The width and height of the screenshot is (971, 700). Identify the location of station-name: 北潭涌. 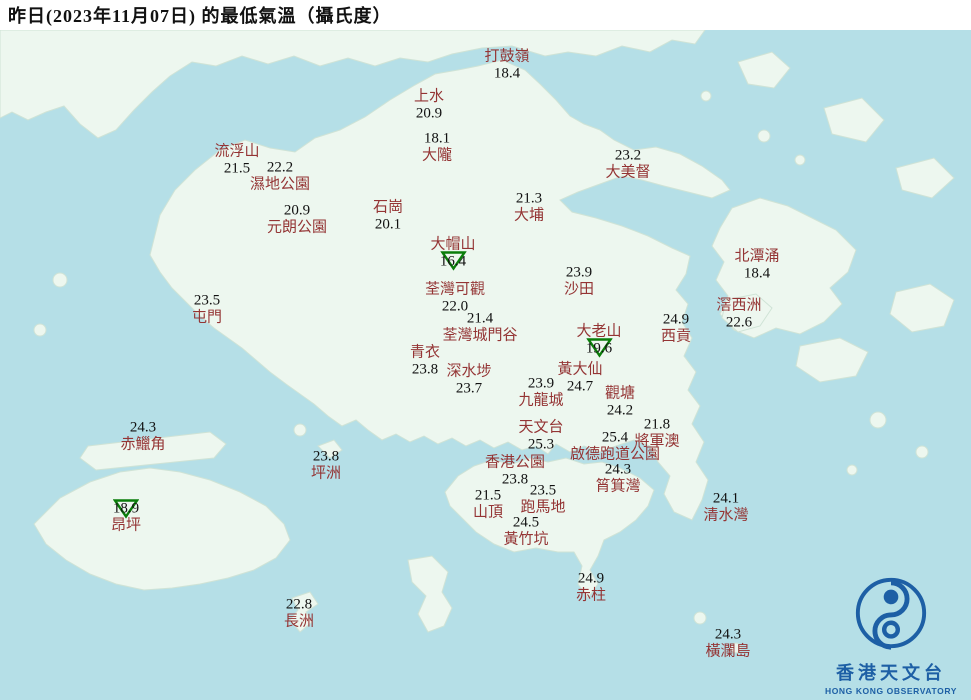
(757, 256).